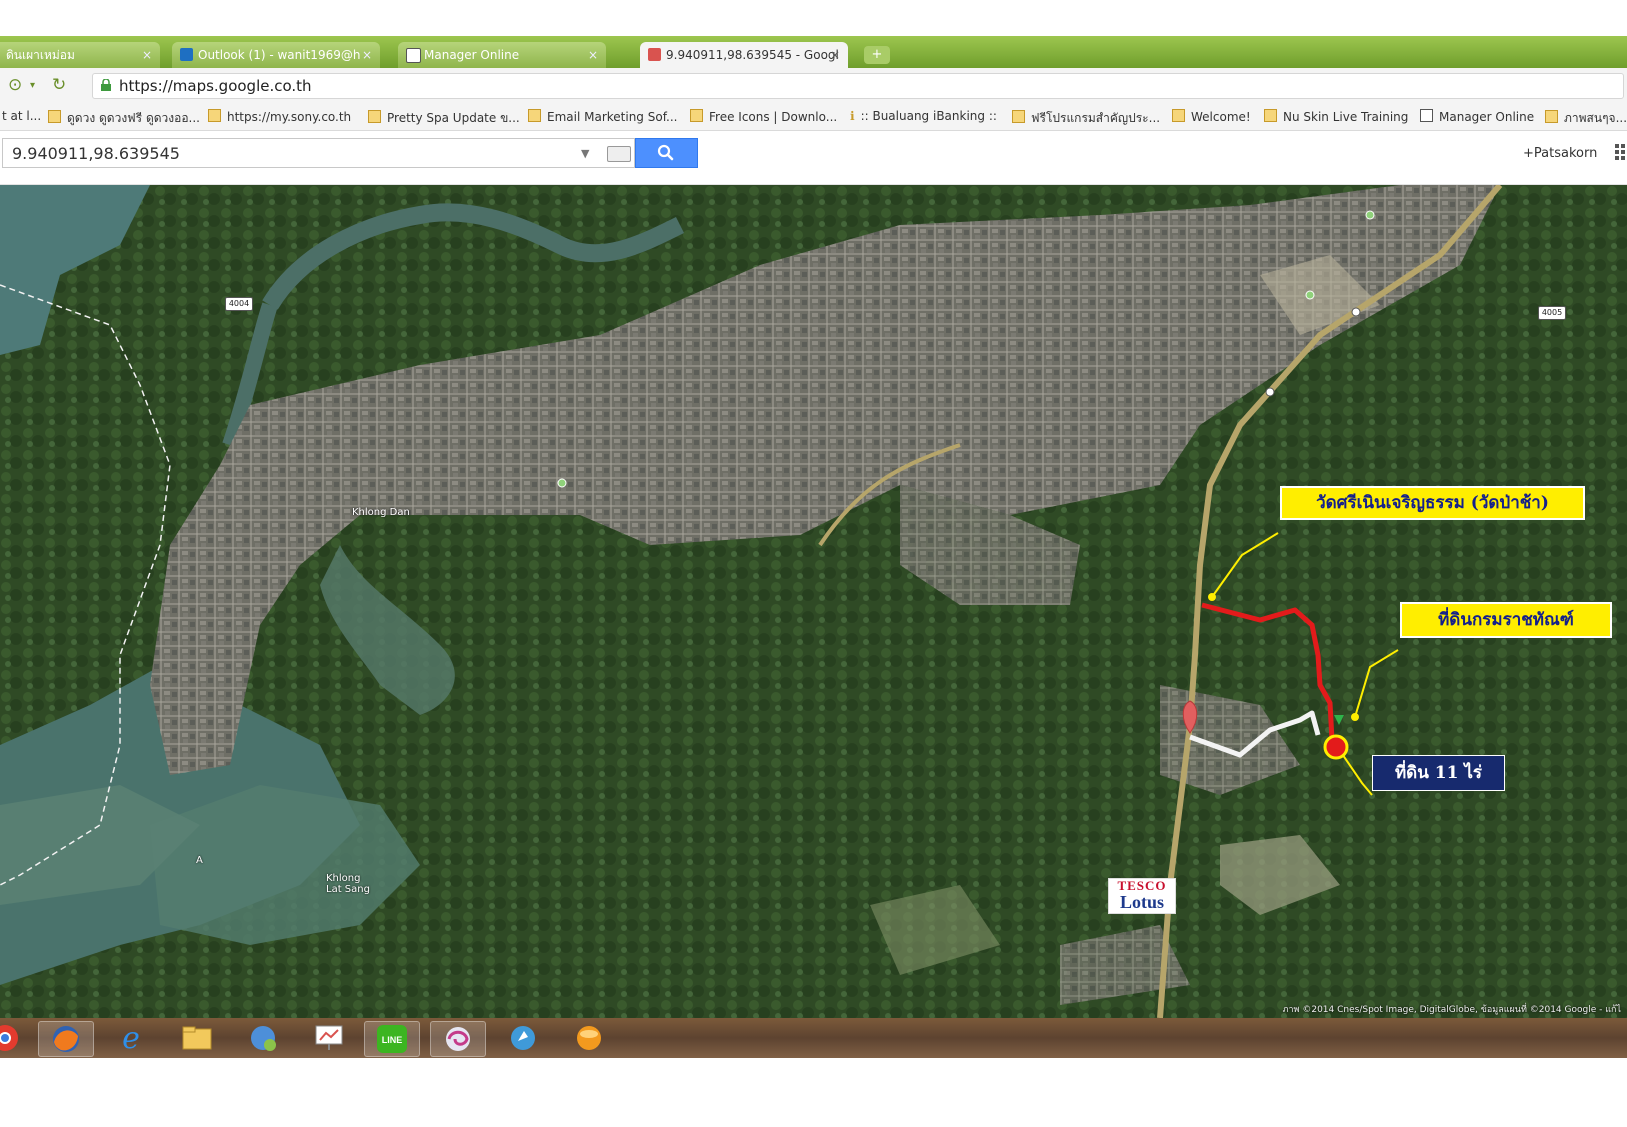  Describe the element at coordinates (186, 54) in the screenshot. I see `outlook-icon` at that location.